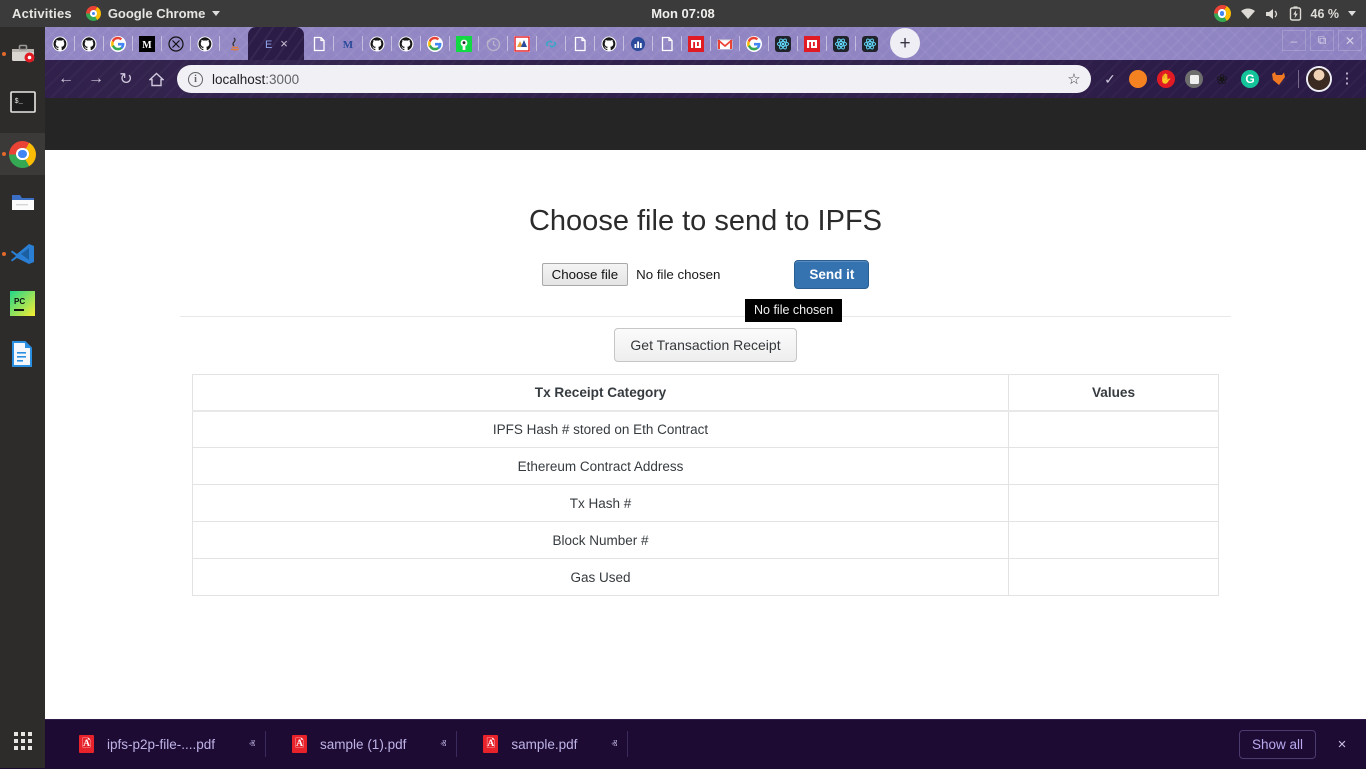  Describe the element at coordinates (1138, 79) in the screenshot. I see `extension-orange-icon` at that location.